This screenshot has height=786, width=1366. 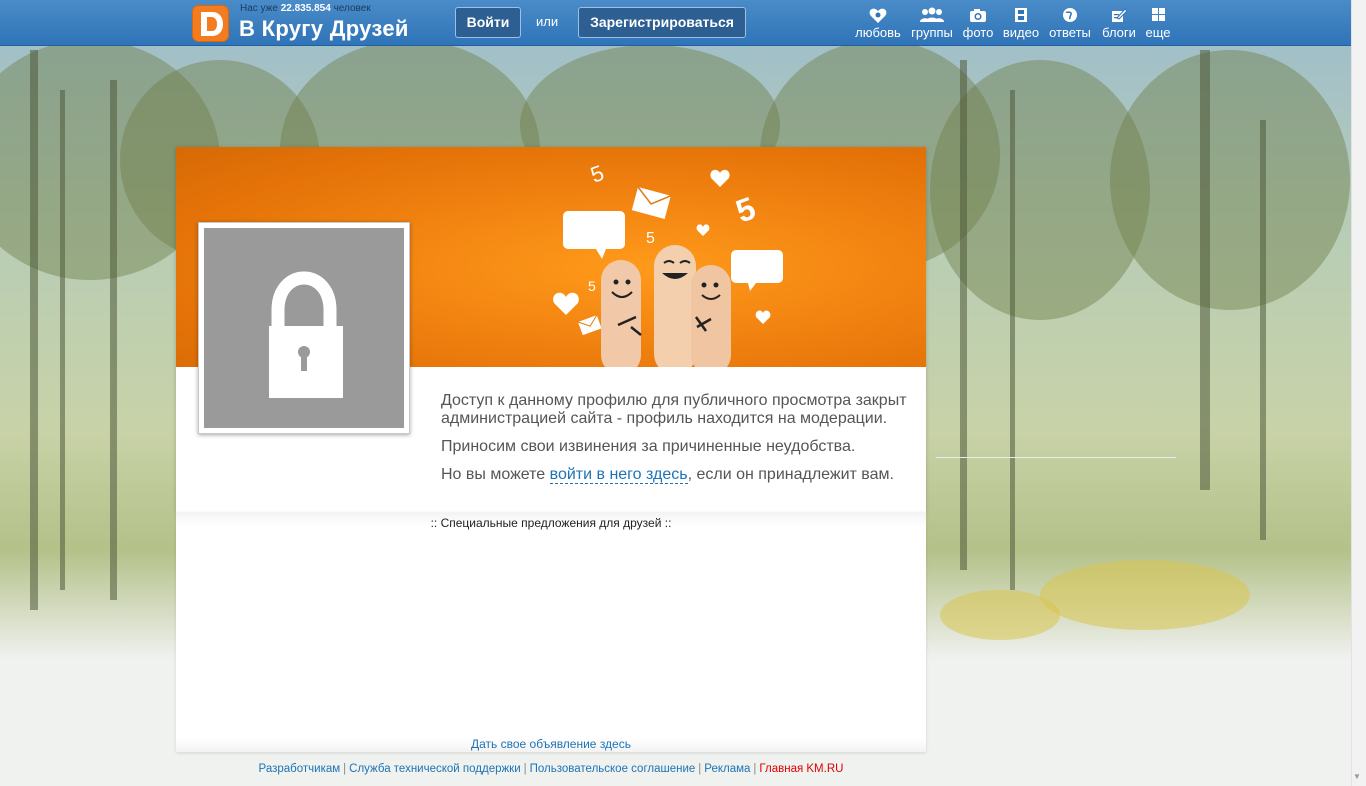 I want to click on footer-link-agreement: Пользовательское соглашение, so click(x=613, y=769).